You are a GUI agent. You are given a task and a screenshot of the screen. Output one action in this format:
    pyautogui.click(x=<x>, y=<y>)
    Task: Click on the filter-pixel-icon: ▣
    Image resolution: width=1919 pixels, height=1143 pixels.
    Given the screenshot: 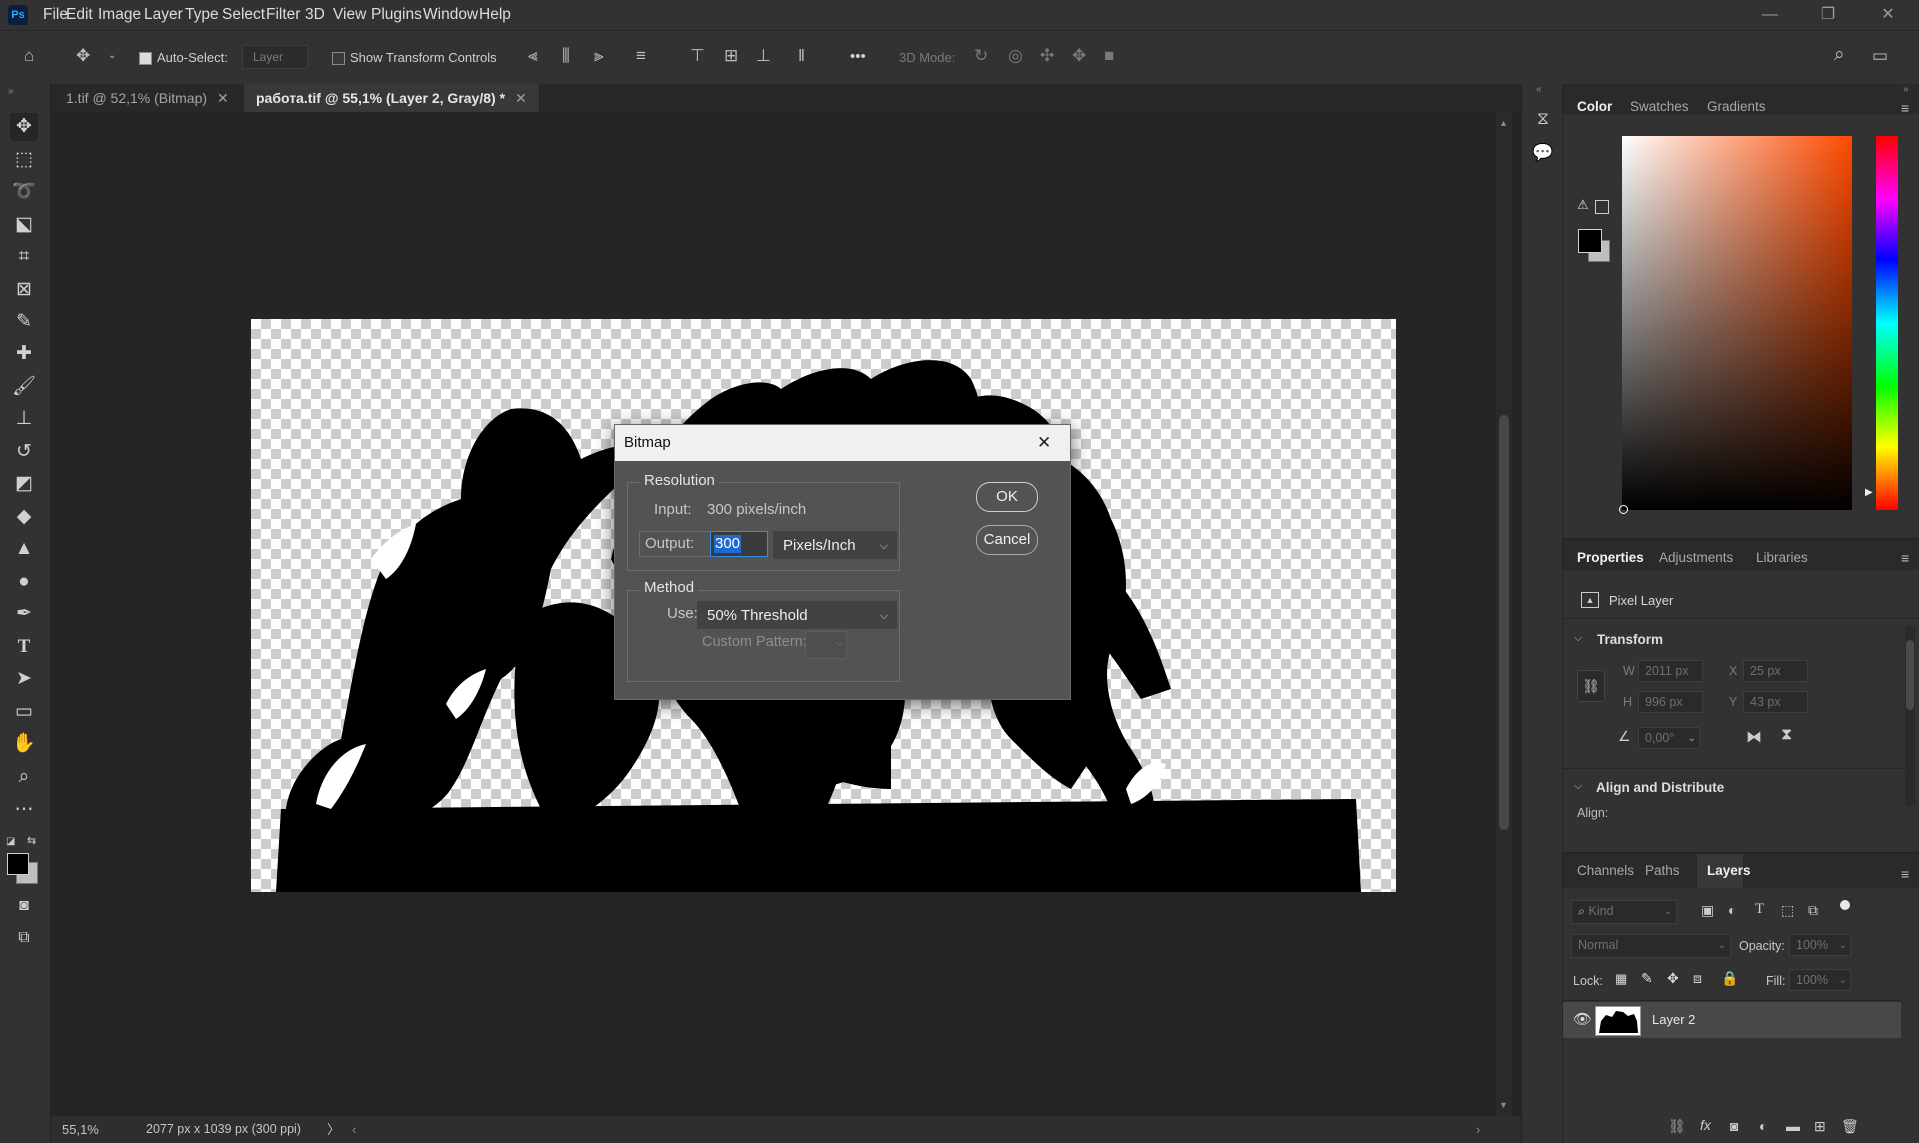 What is the action you would take?
    pyautogui.click(x=1707, y=910)
    